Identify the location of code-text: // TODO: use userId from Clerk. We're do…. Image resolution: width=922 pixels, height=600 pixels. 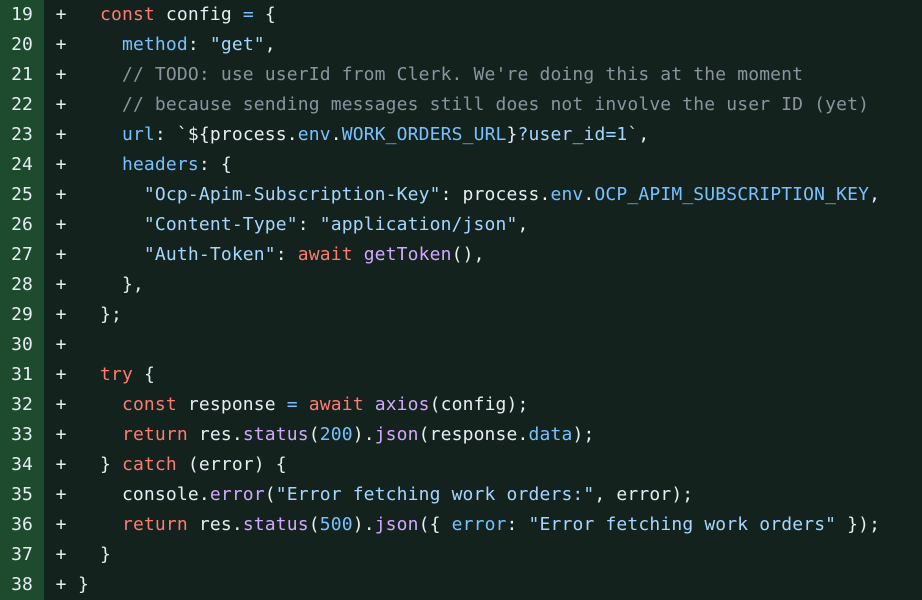
(440, 75).